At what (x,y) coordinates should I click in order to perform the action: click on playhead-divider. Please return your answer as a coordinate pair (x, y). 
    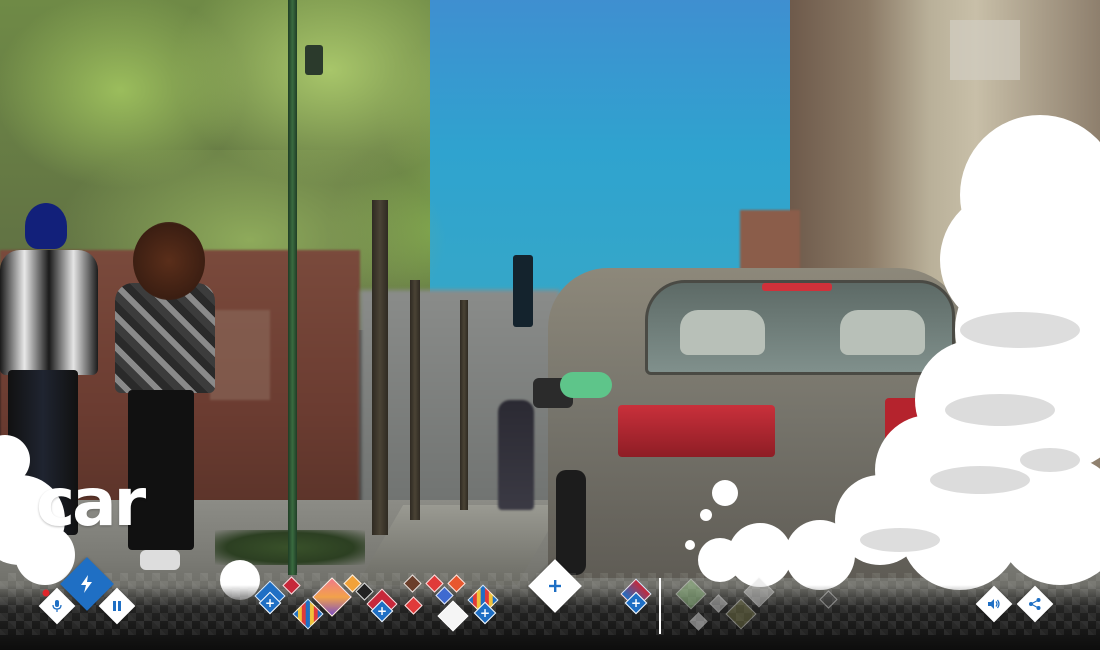
    Looking at the image, I should click on (660, 606).